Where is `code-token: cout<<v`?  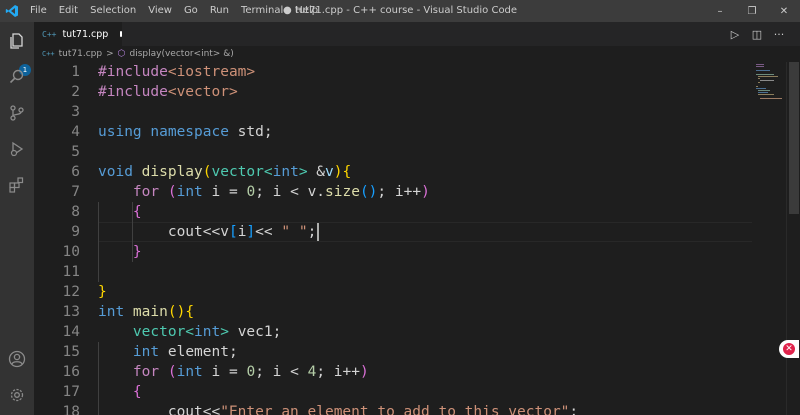 code-token: cout<<v is located at coordinates (163, 232).